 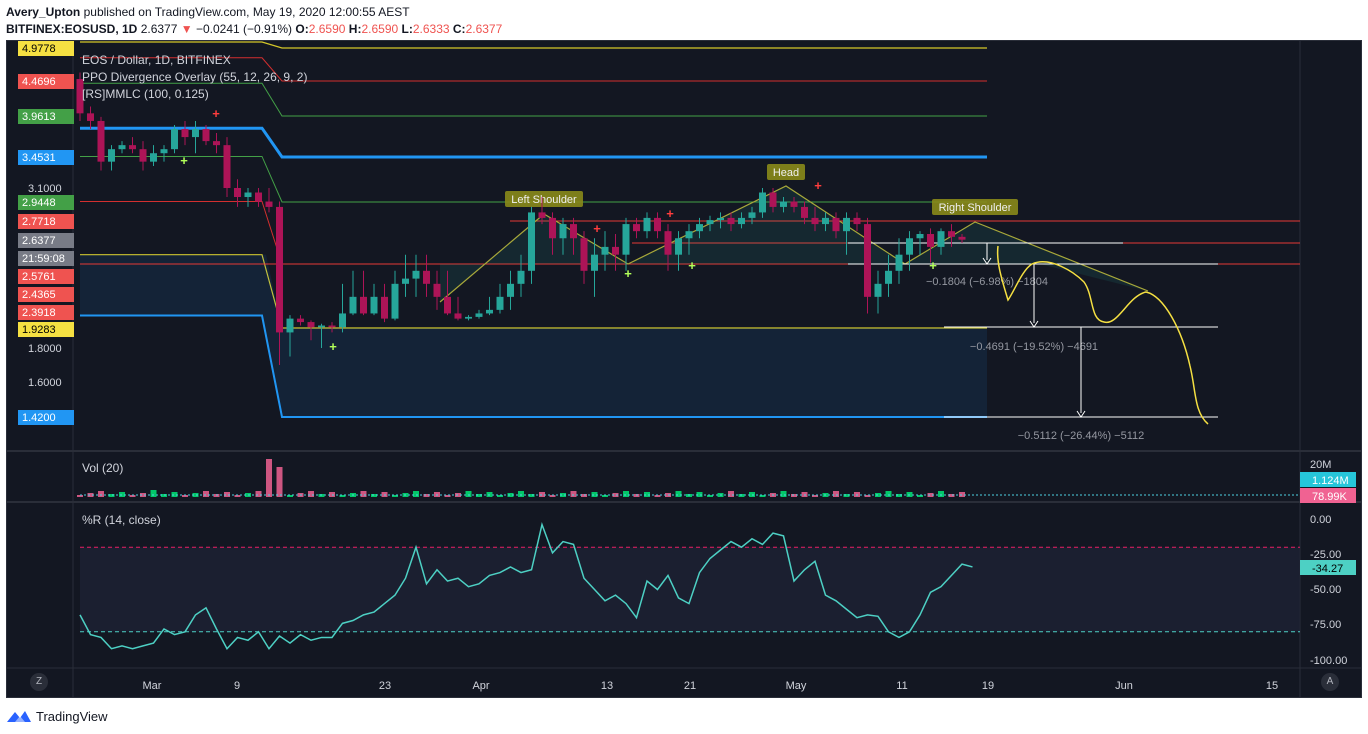 I want to click on measurement-1-label: −0.1804 (−6.98%) −1804, so click(x=987, y=282).